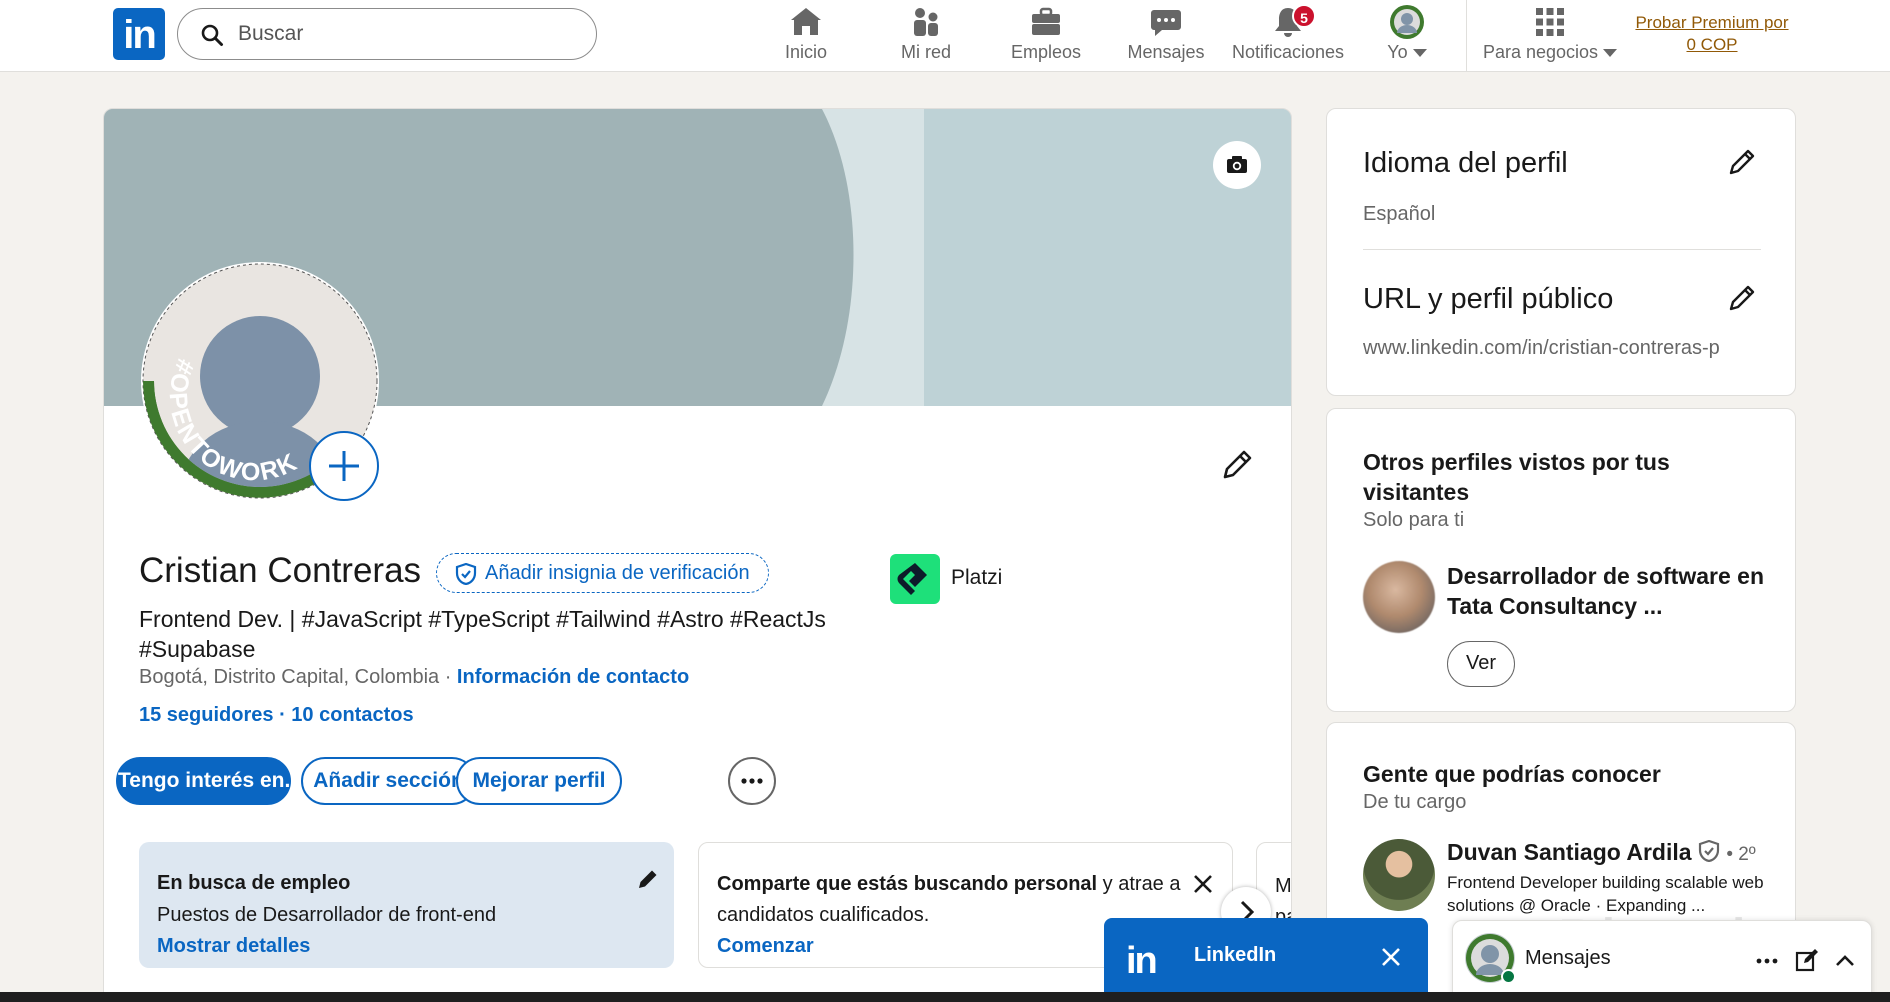 This screenshot has width=1890, height=1002. I want to click on open-to-work-title: En busca de empleo, so click(254, 883).